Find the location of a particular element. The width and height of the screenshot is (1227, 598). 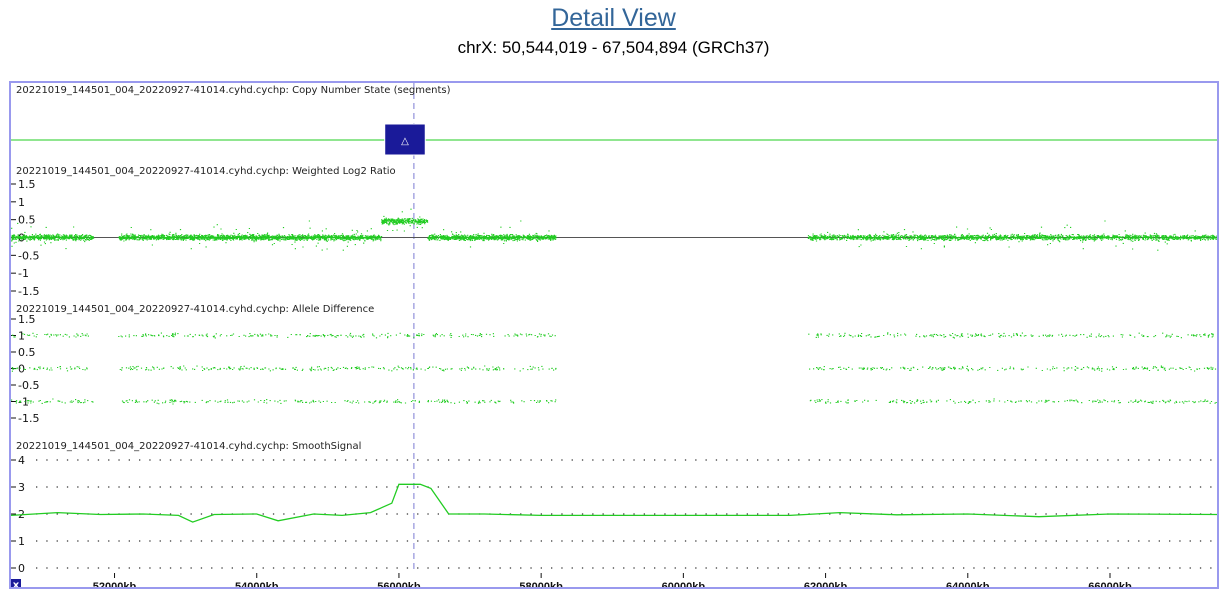

smooth-ytick-label: 1 is located at coordinates (21, 541).